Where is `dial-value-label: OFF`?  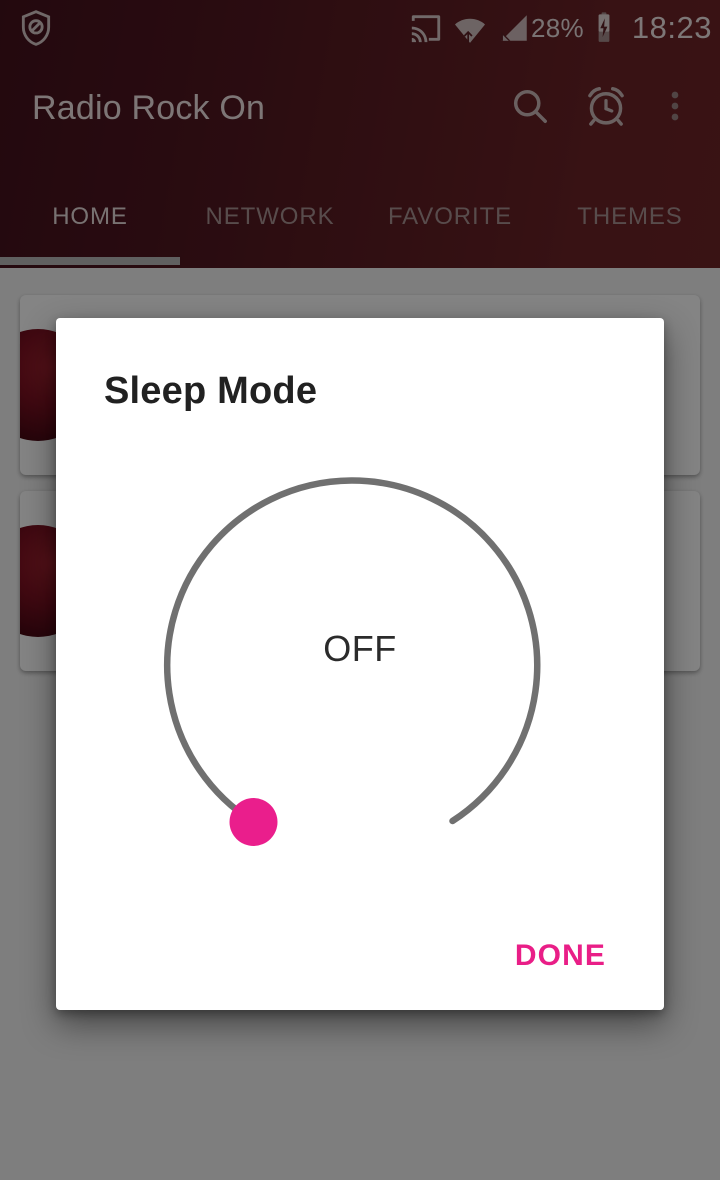 dial-value-label: OFF is located at coordinates (360, 648).